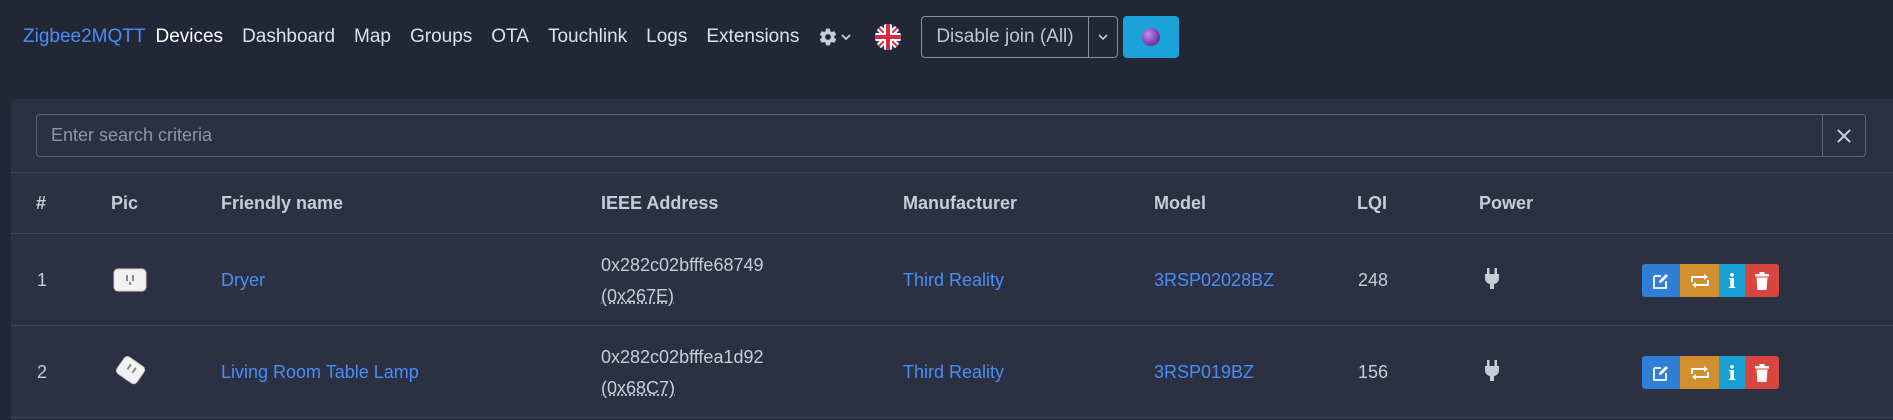 This screenshot has width=1893, height=420. What do you see at coordinates (288, 37) in the screenshot?
I see `nav-dashboard: Dashboard` at bounding box center [288, 37].